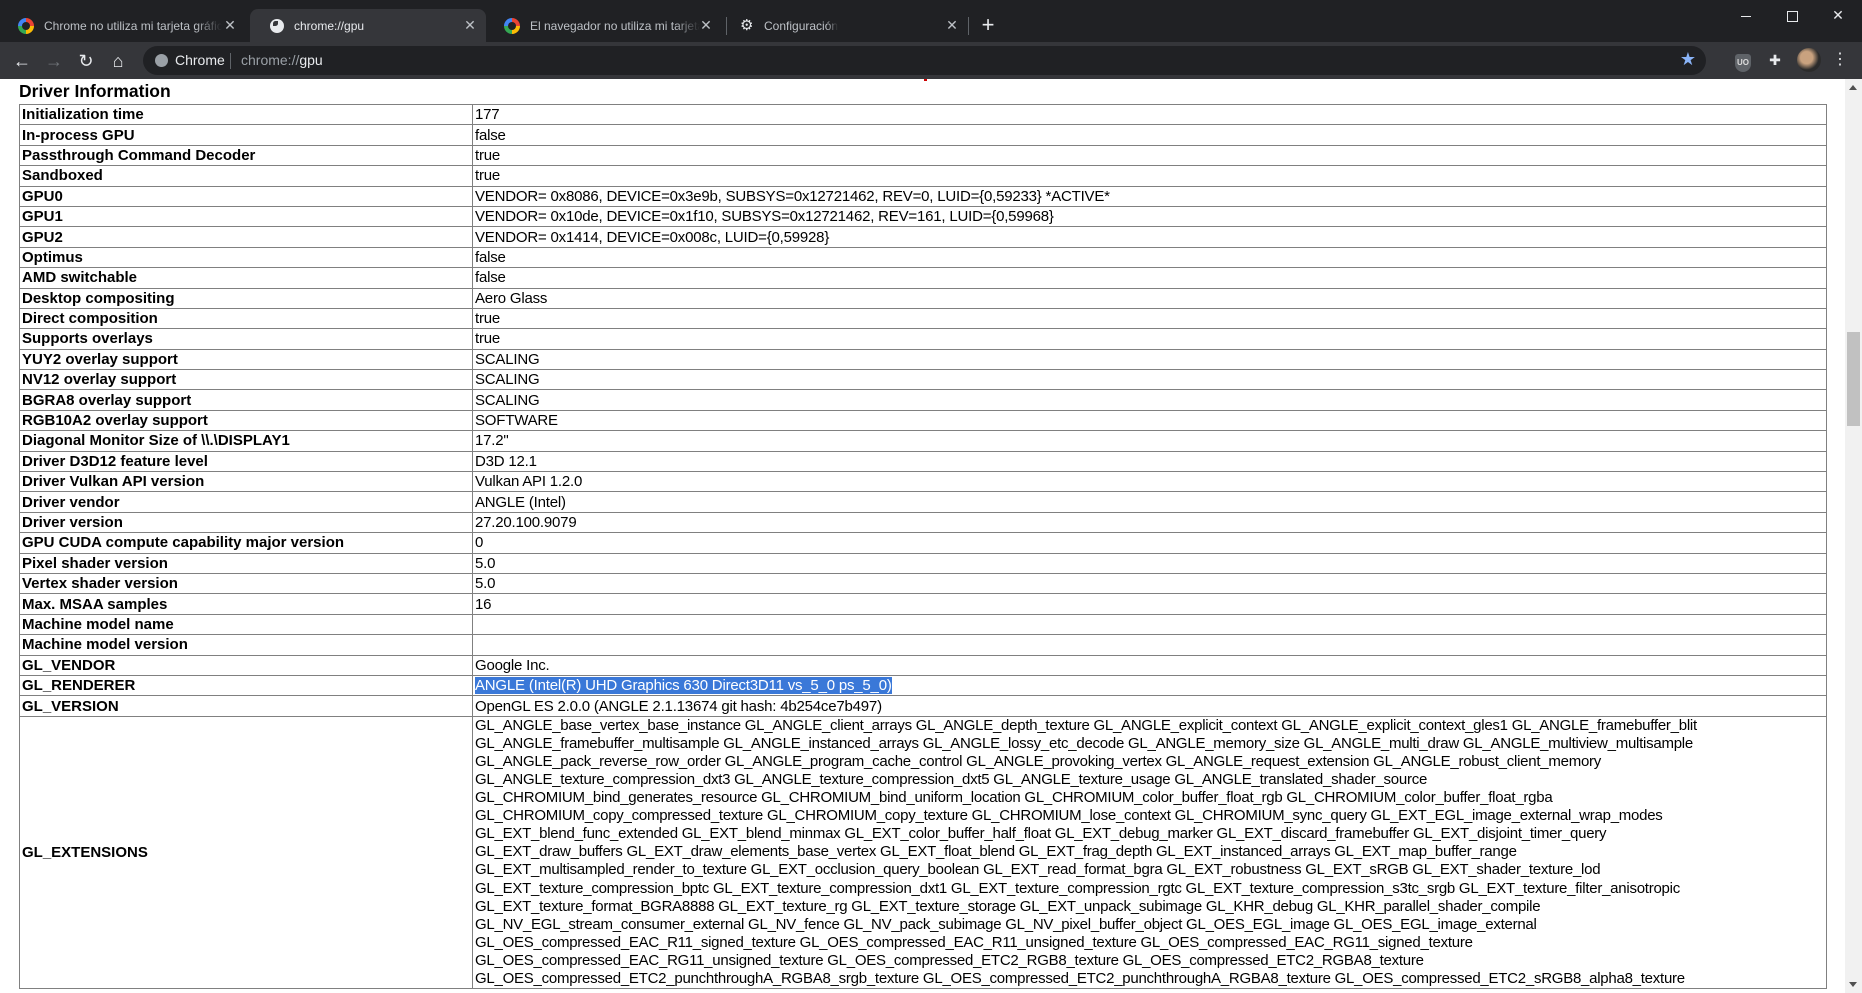 This screenshot has height=993, width=1862. Describe the element at coordinates (1149, 155) in the screenshot. I see `row-value: true` at that location.